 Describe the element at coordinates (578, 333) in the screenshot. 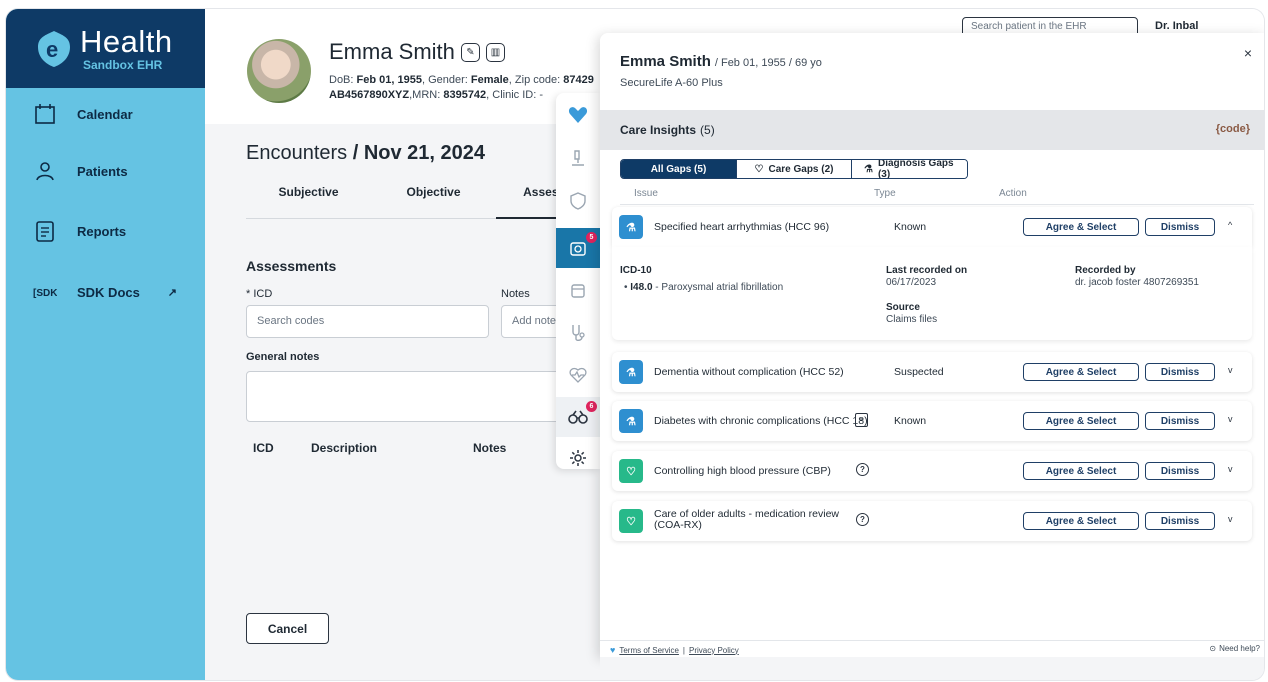

I see `stethoscope-icon` at that location.